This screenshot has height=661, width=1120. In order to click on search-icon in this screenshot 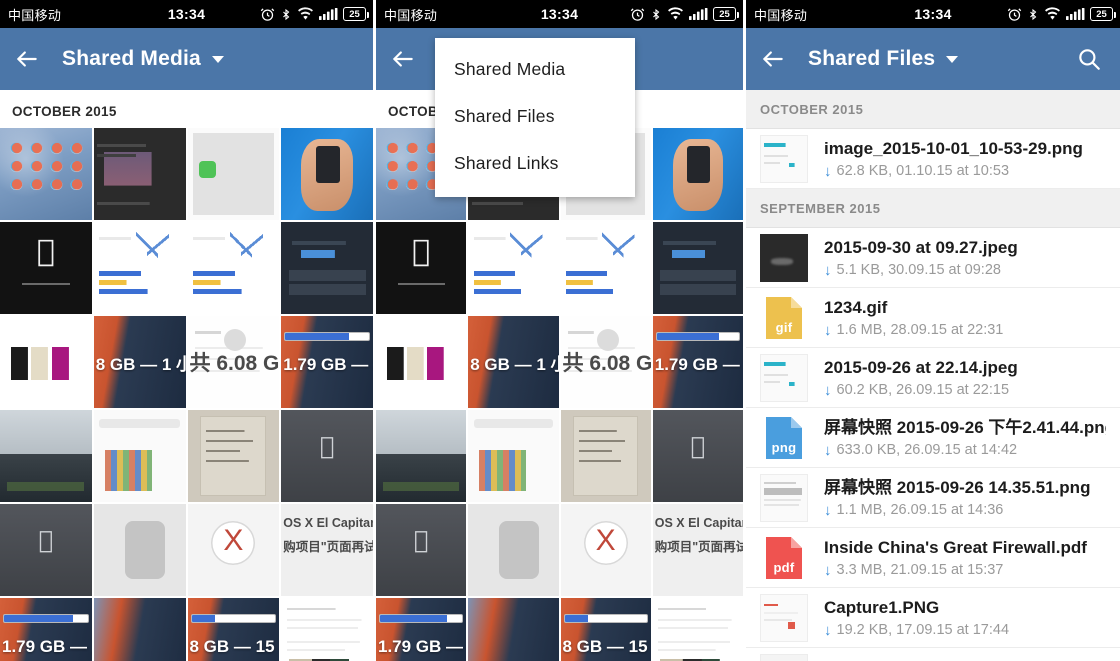, I will do `click(1089, 59)`.